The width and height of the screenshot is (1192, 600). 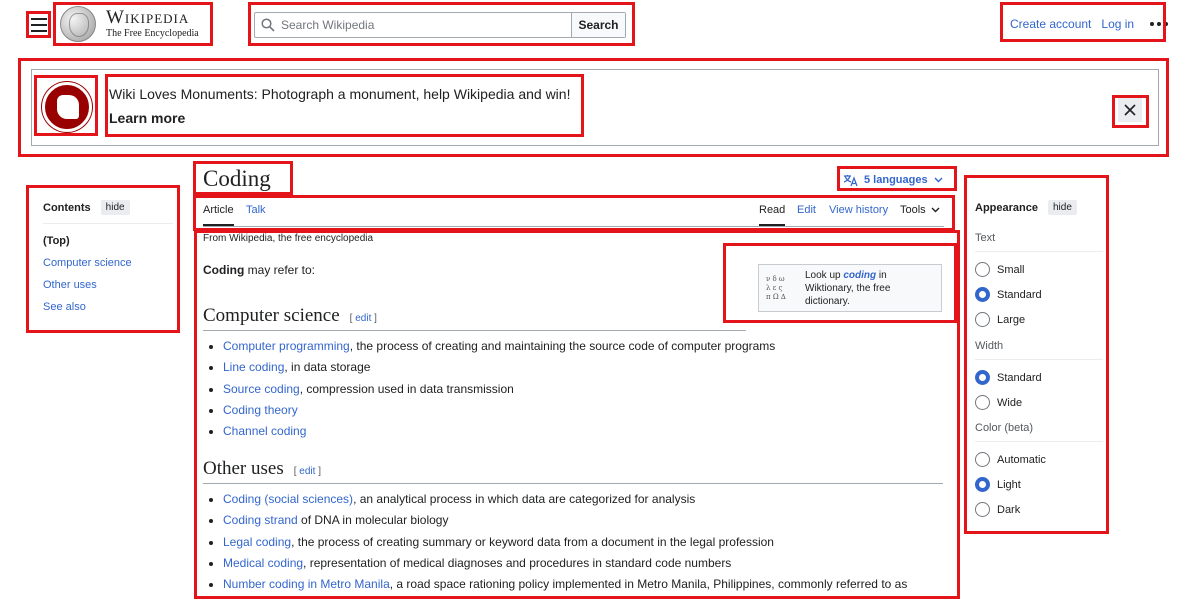 What do you see at coordinates (108, 246) in the screenshot?
I see `toc-item-top: (Top)` at bounding box center [108, 246].